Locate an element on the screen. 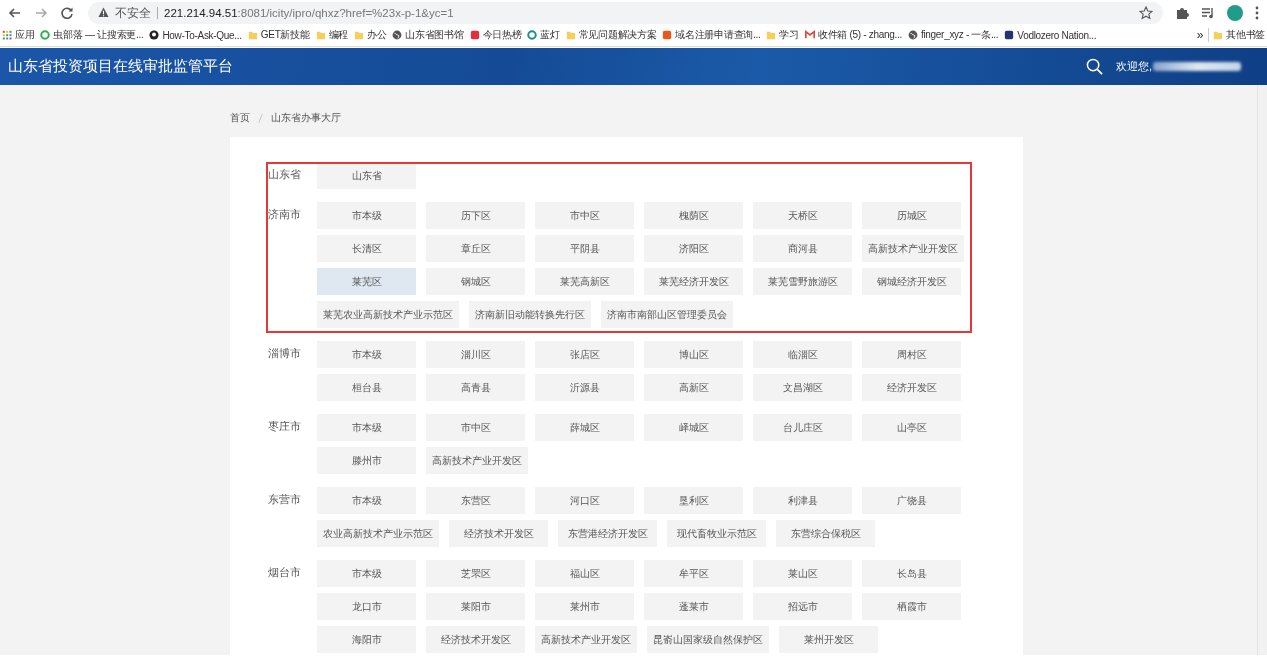 The height and width of the screenshot is (658, 1267). district-button: 山亭区 is located at coordinates (911, 427).